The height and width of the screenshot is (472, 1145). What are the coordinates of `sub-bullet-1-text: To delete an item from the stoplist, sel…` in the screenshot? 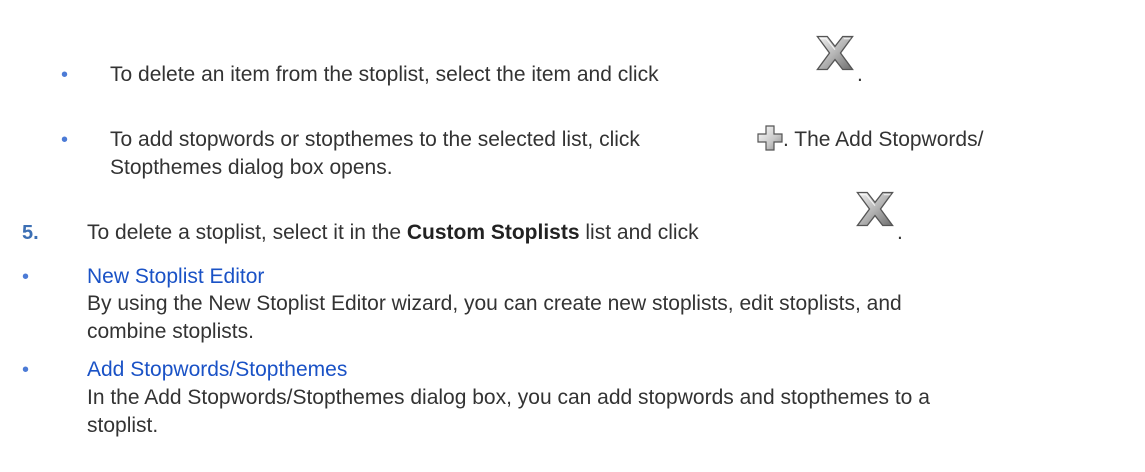 It's located at (384, 74).